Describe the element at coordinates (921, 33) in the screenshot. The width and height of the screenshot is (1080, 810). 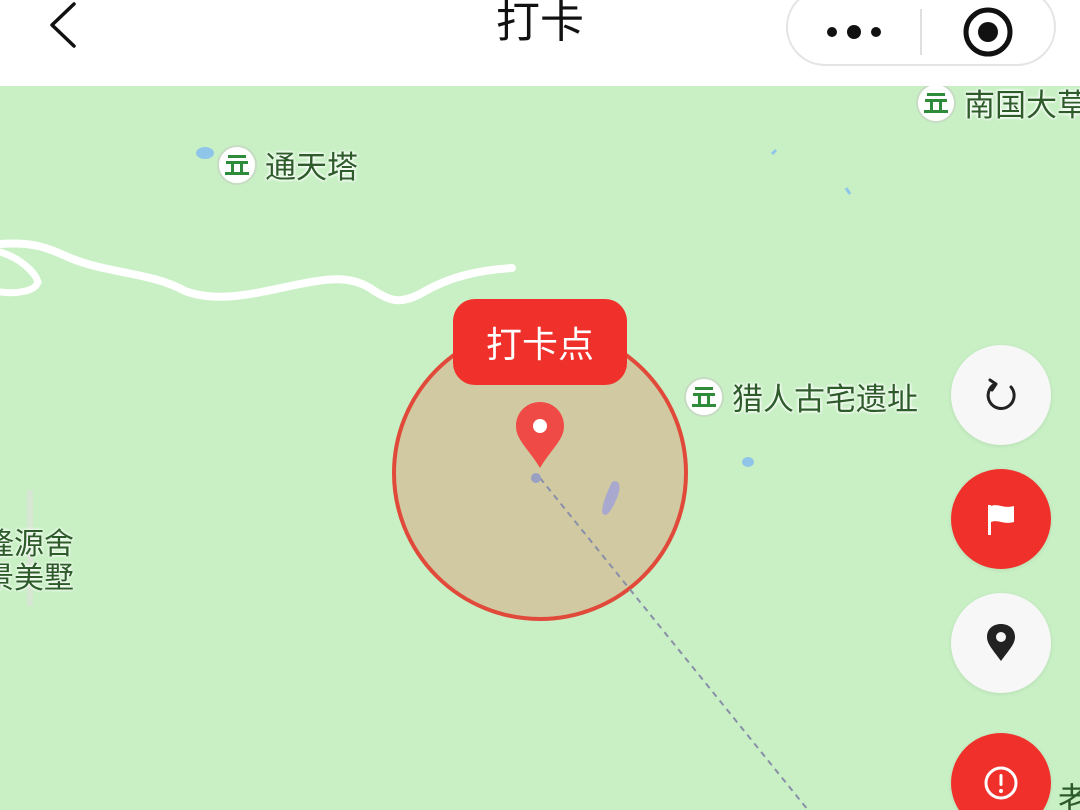
I see `mini-program-capsule` at that location.